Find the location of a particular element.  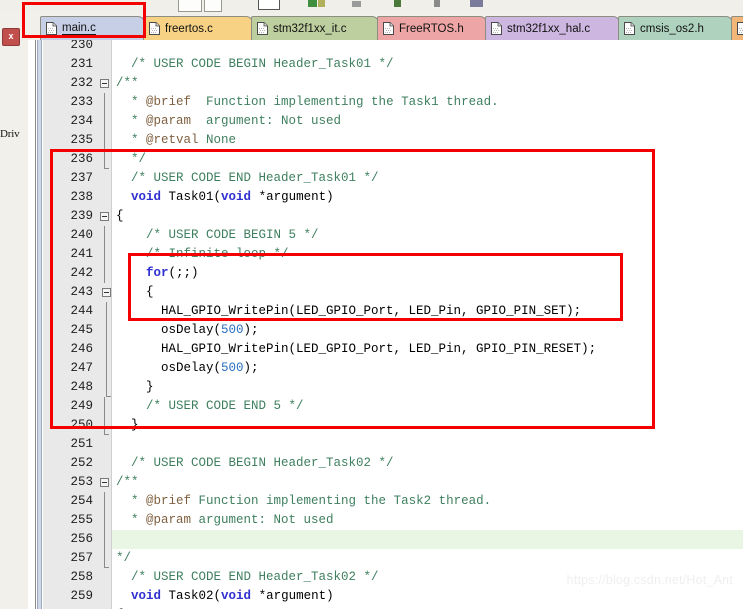

code-token: * is located at coordinates (131, 140).